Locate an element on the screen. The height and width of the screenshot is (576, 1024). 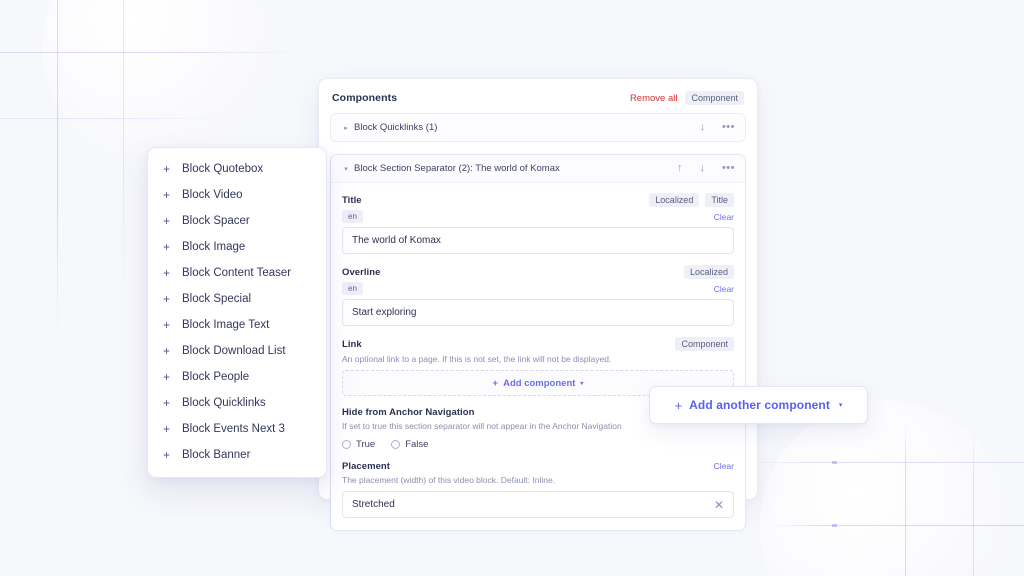
radio-option-true: True is located at coordinates (358, 444).